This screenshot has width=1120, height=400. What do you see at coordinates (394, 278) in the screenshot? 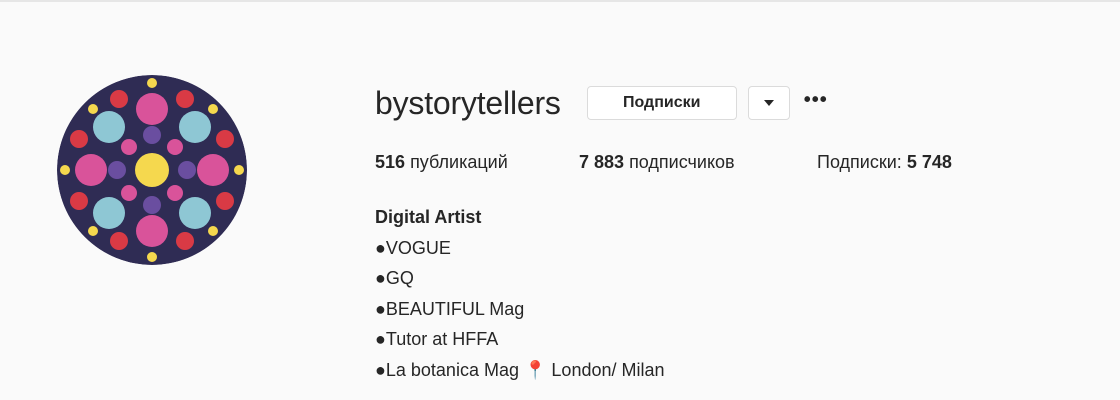
I see `bio-line: ●GQ` at bounding box center [394, 278].